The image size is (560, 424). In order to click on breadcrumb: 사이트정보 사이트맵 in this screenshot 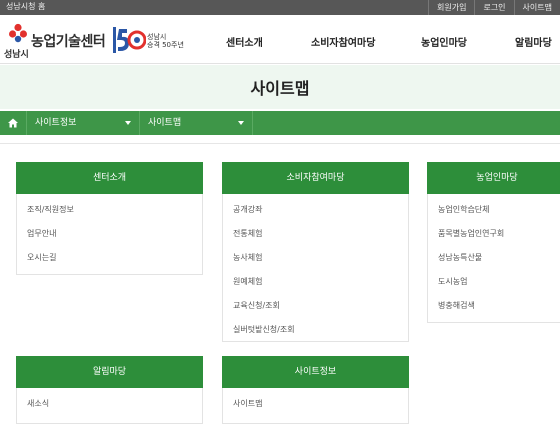, I will do `click(280, 123)`.